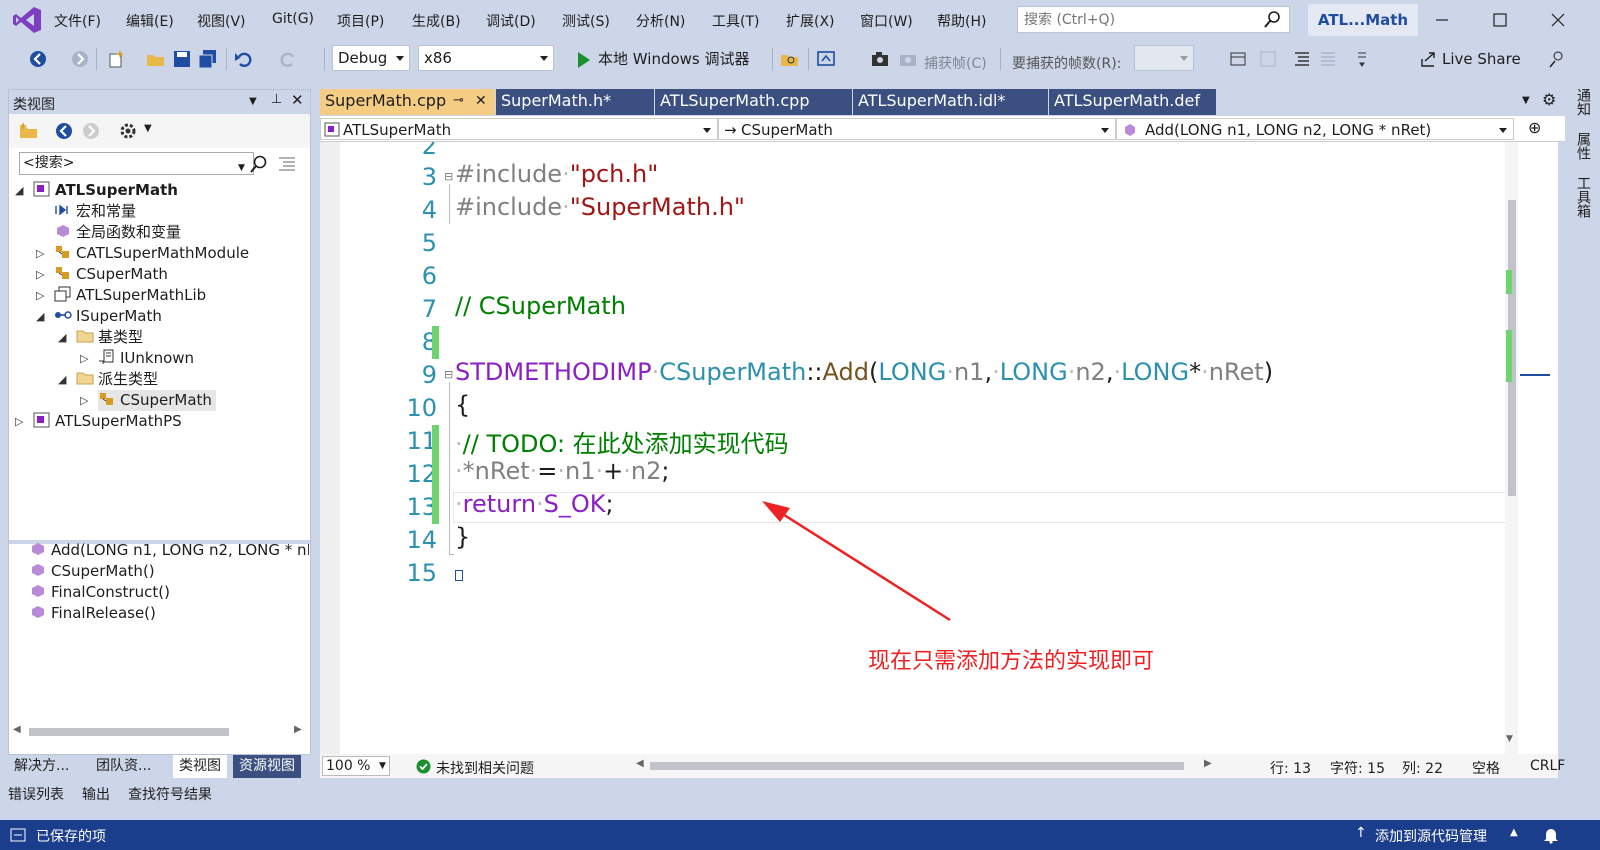  What do you see at coordinates (293, 19) in the screenshot?
I see `menu-git: Git(G)` at bounding box center [293, 19].